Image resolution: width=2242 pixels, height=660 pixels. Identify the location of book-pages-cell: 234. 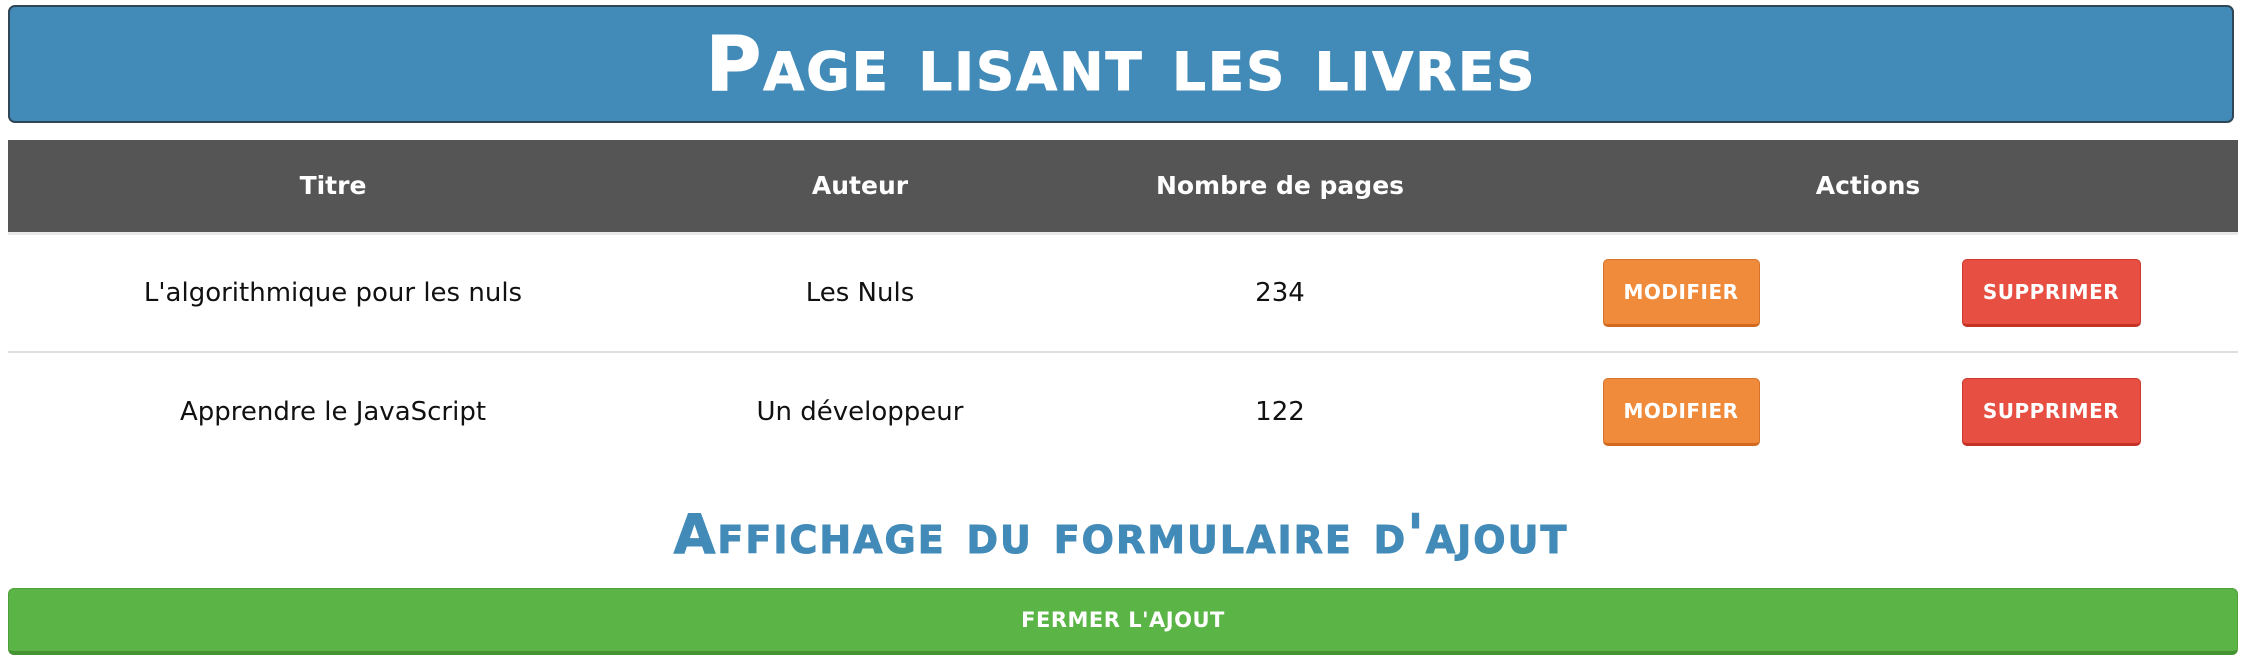
(1280, 293).